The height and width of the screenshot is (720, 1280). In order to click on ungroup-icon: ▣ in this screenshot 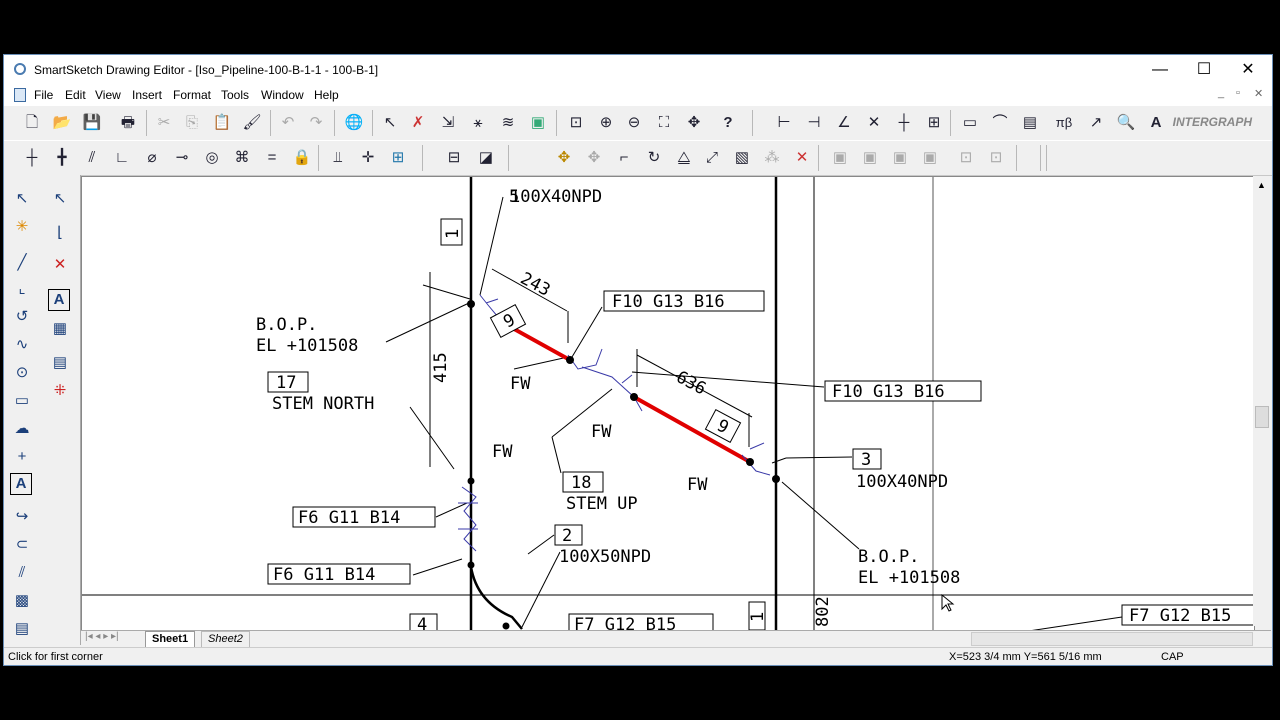, I will do `click(870, 158)`.